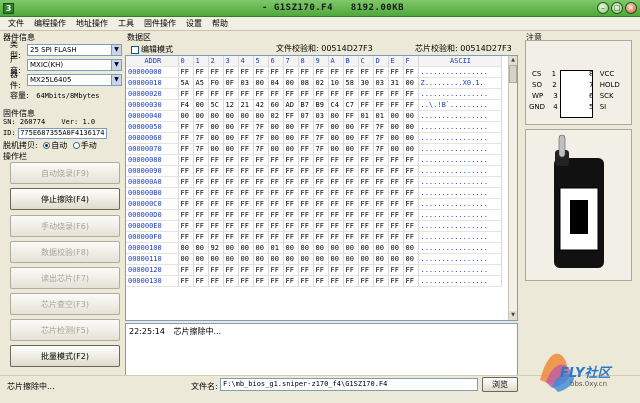  I want to click on hex-byte: 03, so click(246, 83).